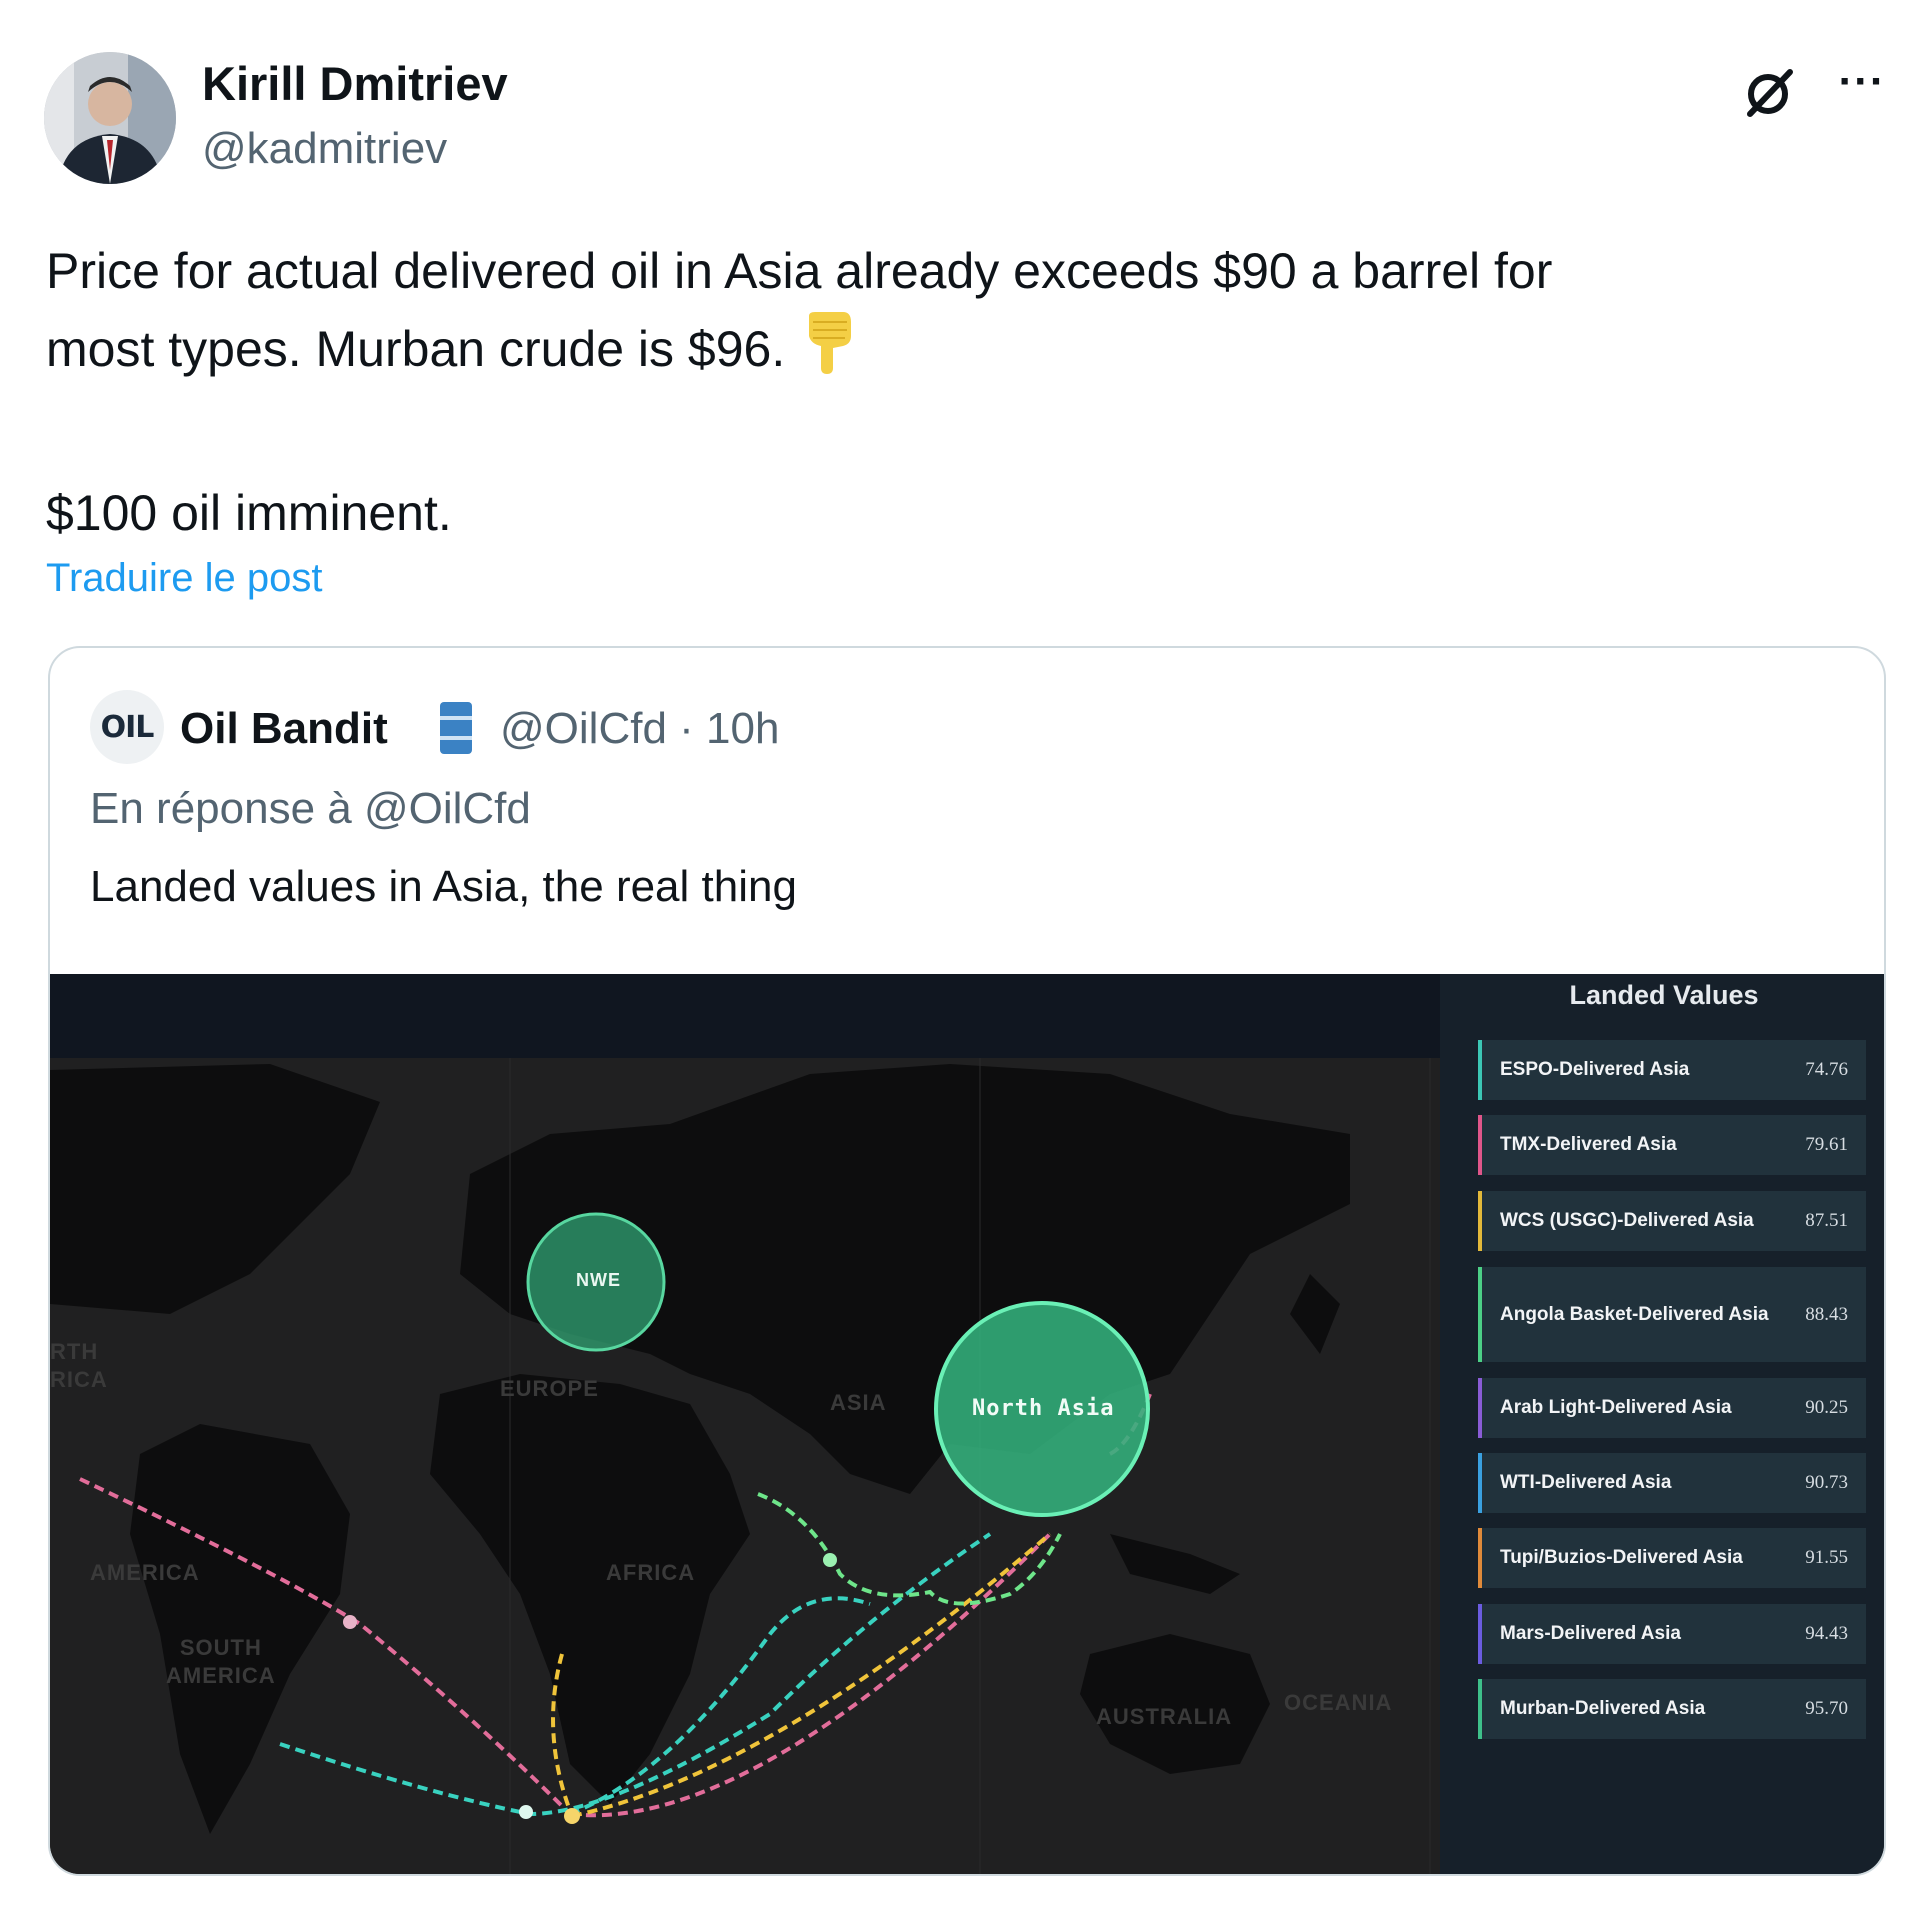  I want to click on oil-logo-text: OIL, so click(127, 727).